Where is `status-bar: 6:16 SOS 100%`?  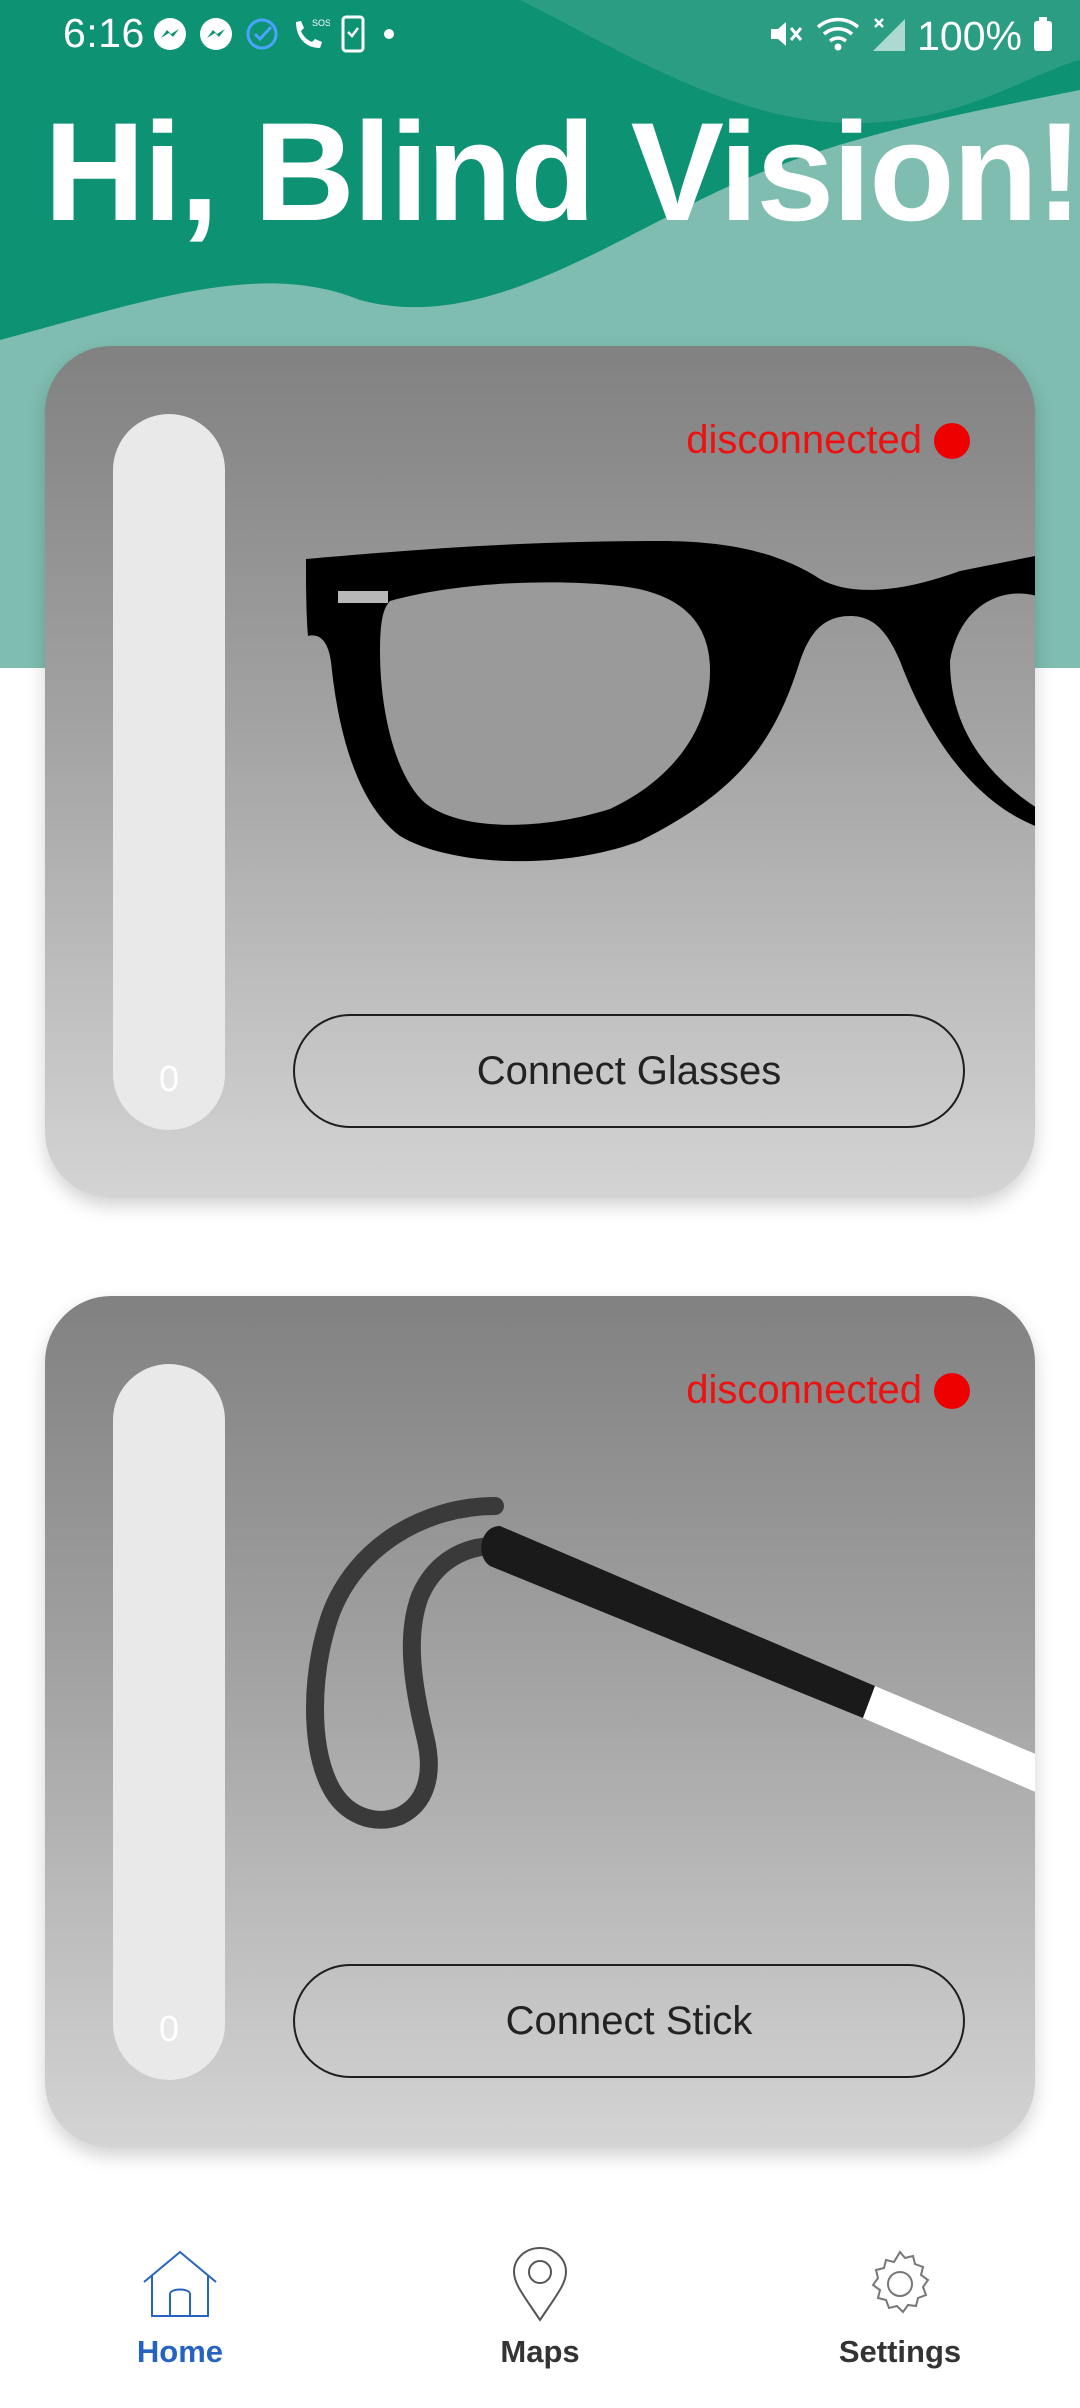 status-bar: 6:16 SOS 100% is located at coordinates (540, 36).